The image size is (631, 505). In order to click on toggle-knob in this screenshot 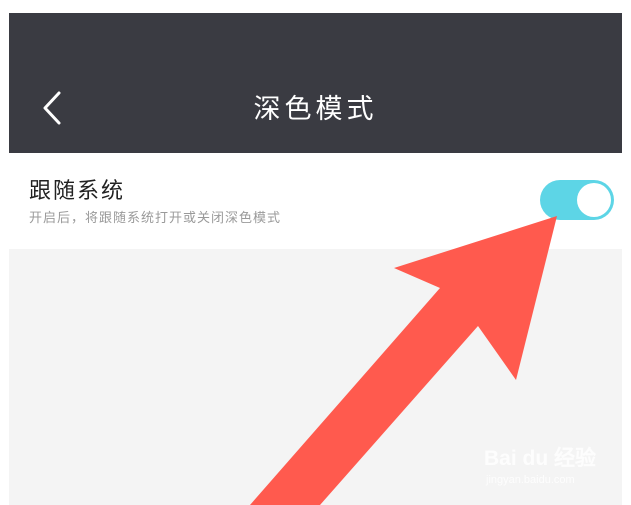, I will do `click(594, 200)`.